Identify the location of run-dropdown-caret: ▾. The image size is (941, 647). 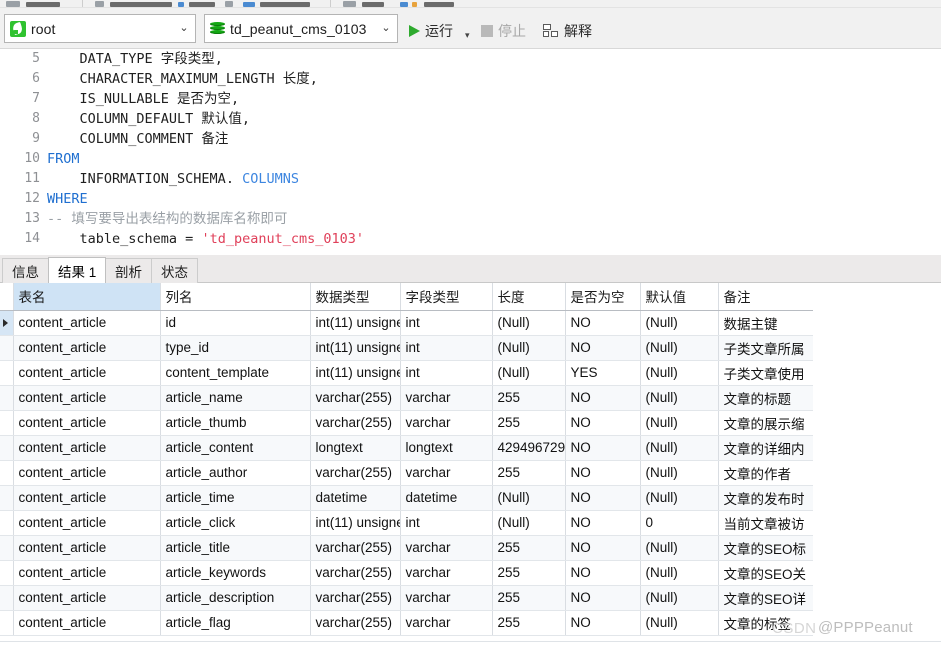
(467, 35).